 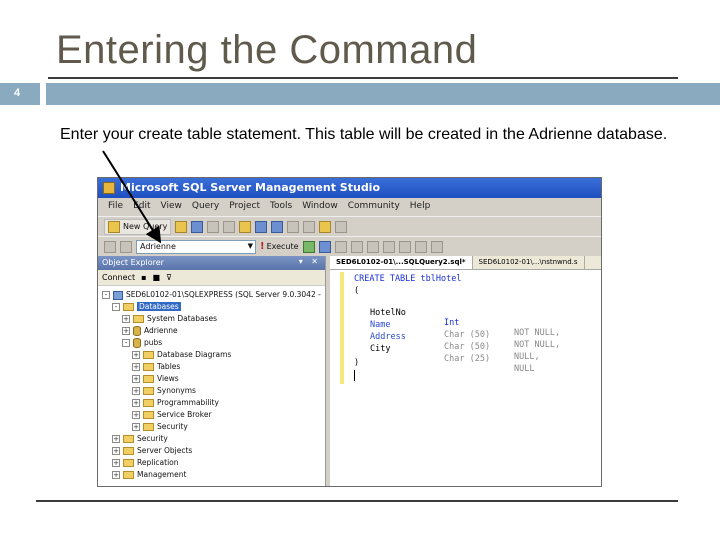 What do you see at coordinates (356, 246) in the screenshot?
I see `results-to-text-icon` at bounding box center [356, 246].